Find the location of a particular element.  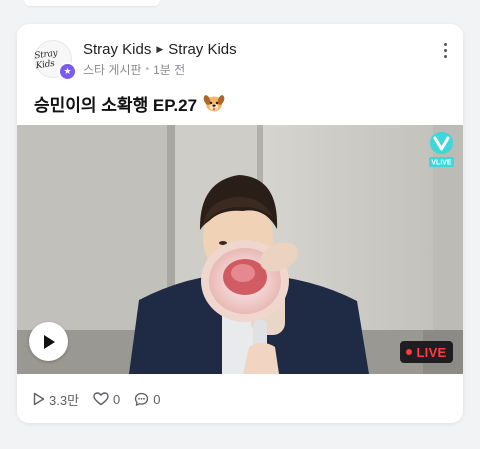

post-header-title: Stray Kids ▶ Stray Kids is located at coordinates (160, 49).